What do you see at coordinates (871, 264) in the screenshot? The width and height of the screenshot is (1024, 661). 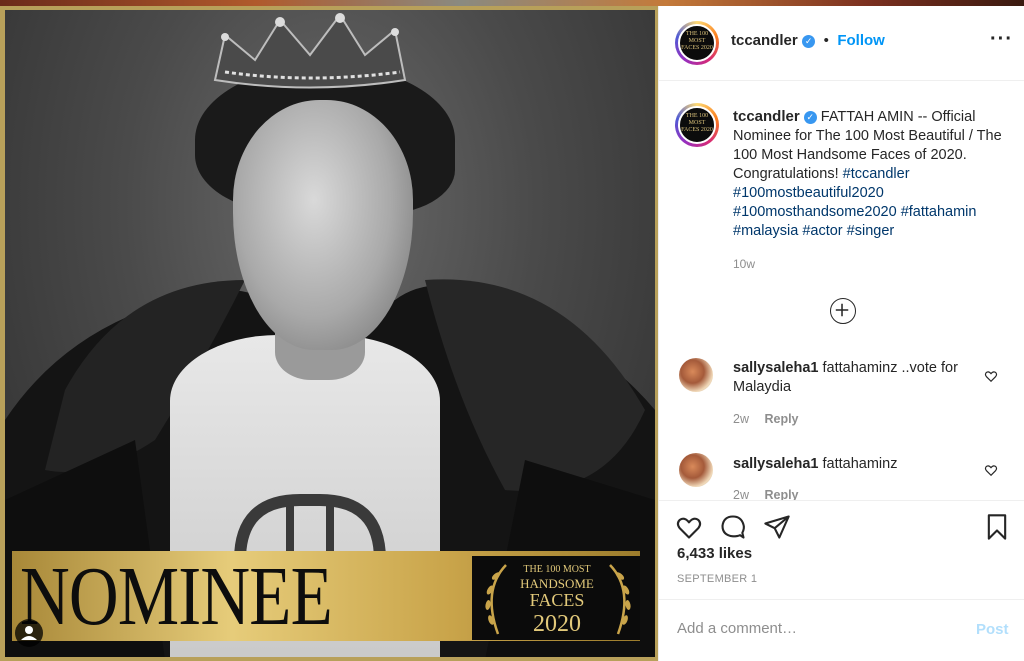 I see `caption-time: 10w` at bounding box center [871, 264].